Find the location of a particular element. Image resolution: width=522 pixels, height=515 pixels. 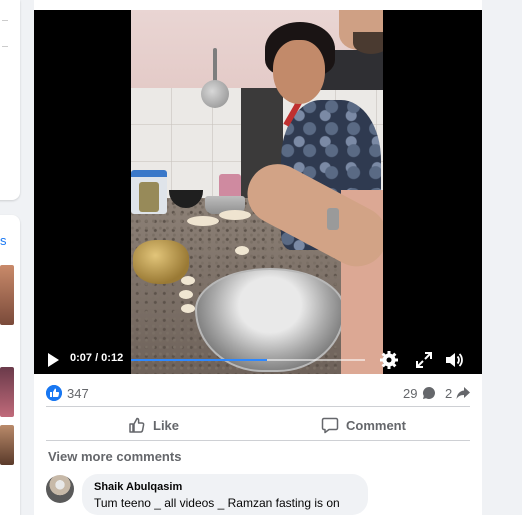

video-scene-watch is located at coordinates (333, 219).